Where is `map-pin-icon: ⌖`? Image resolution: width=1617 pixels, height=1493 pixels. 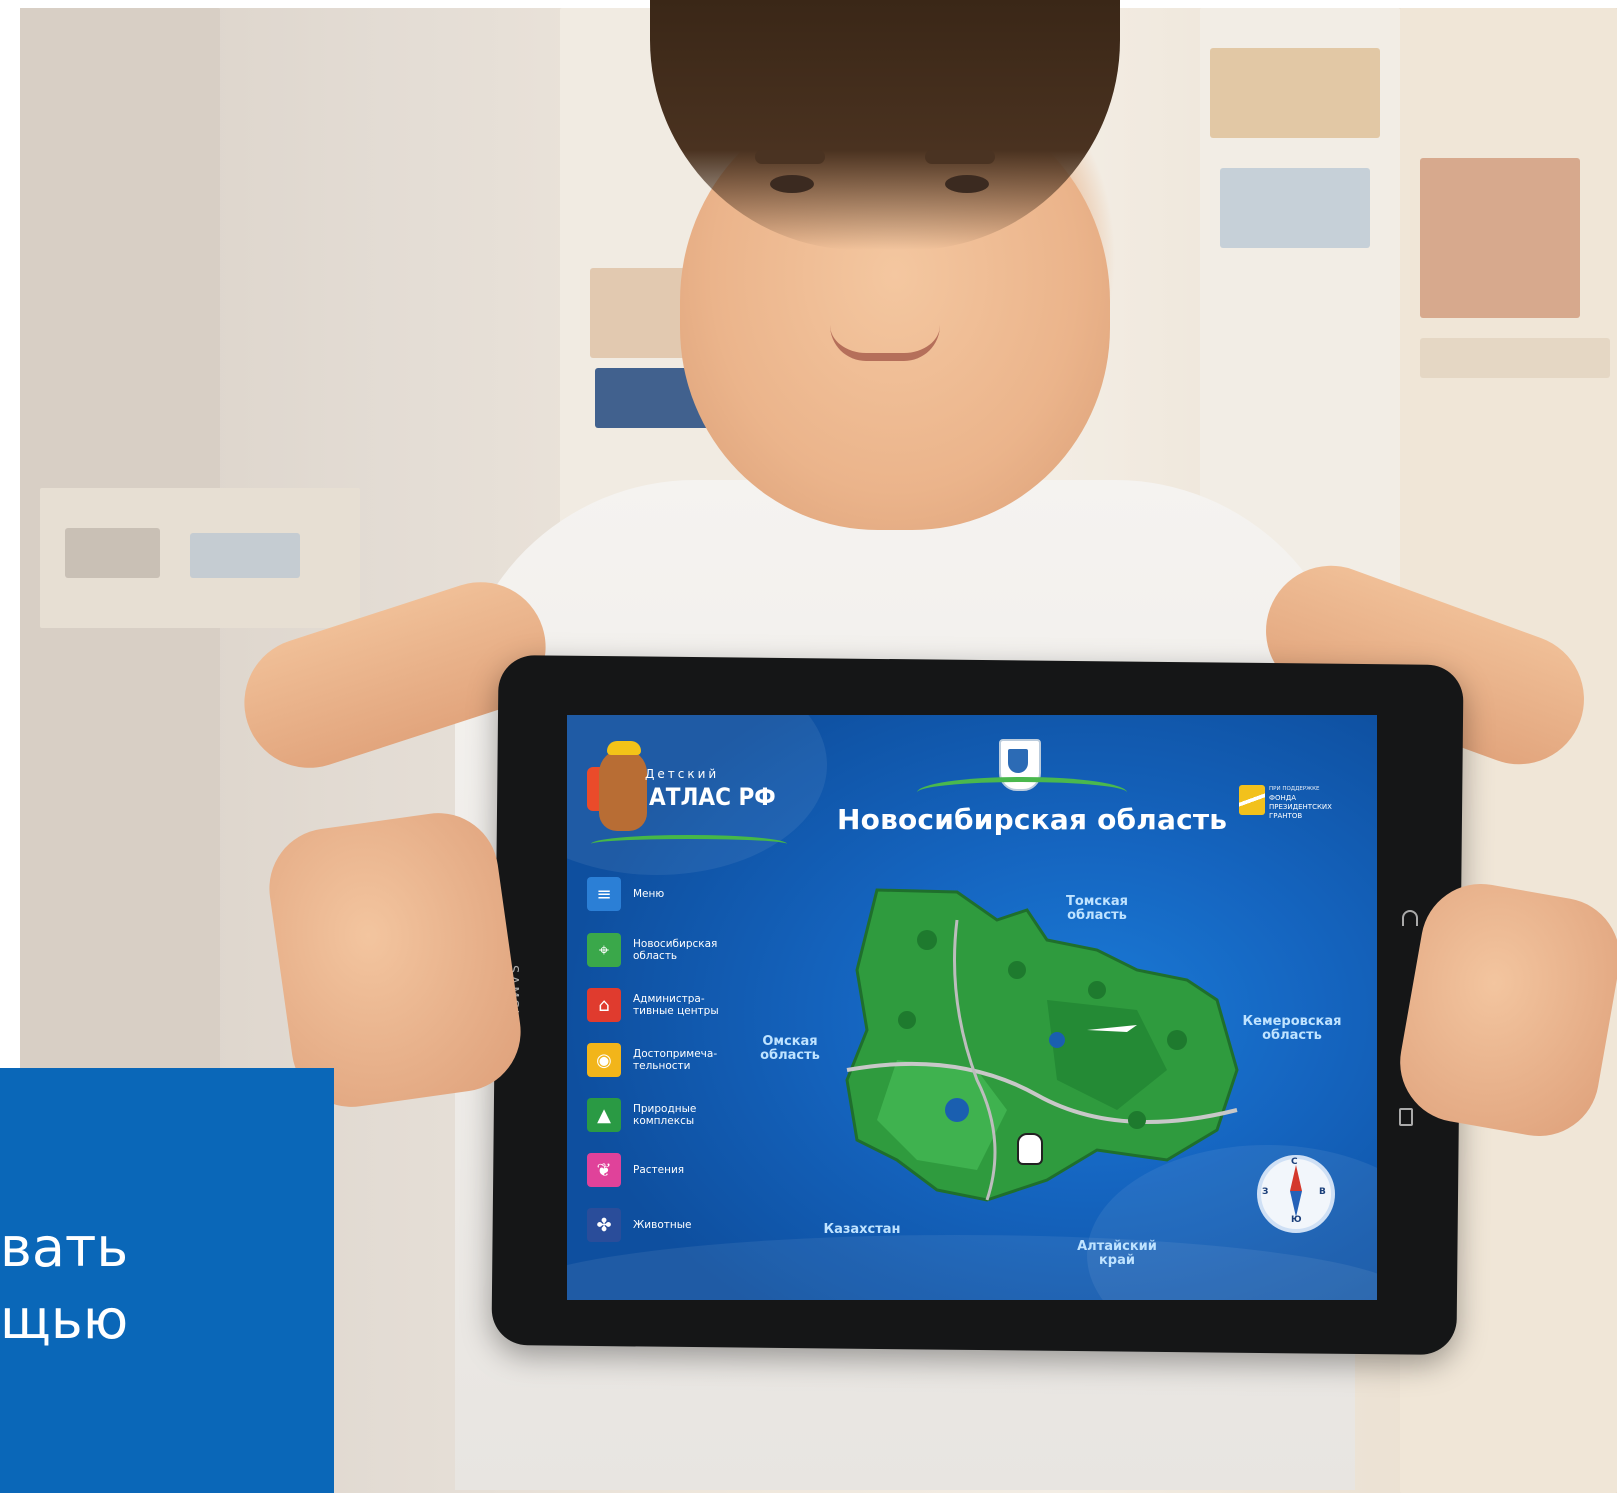
map-pin-icon: ⌖ is located at coordinates (604, 950).